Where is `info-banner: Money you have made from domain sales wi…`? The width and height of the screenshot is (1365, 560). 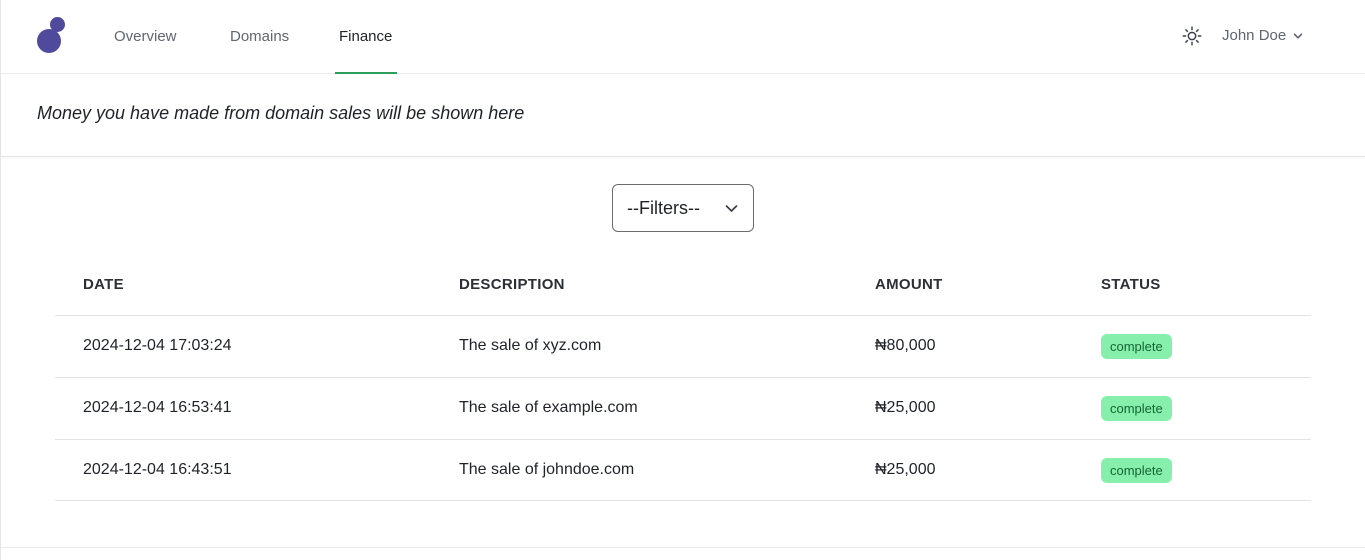 info-banner: Money you have made from domain sales wi… is located at coordinates (683, 115).